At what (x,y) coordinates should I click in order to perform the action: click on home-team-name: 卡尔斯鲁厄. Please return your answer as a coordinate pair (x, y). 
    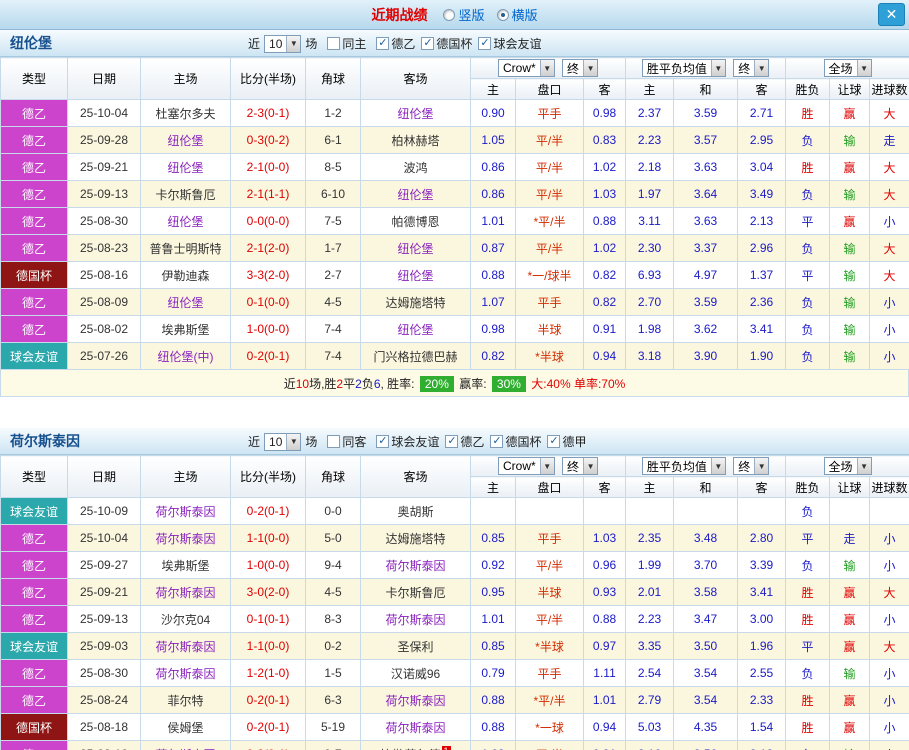
    Looking at the image, I should click on (185, 195).